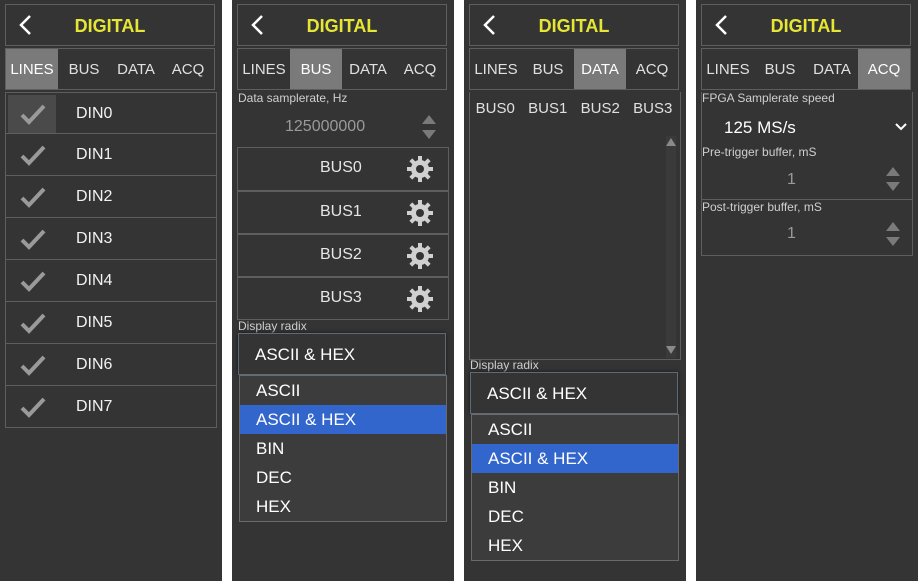 The width and height of the screenshot is (918, 581). Describe the element at coordinates (807, 124) in the screenshot. I see `fpga-samplerate-select: 125 MS/s` at that location.